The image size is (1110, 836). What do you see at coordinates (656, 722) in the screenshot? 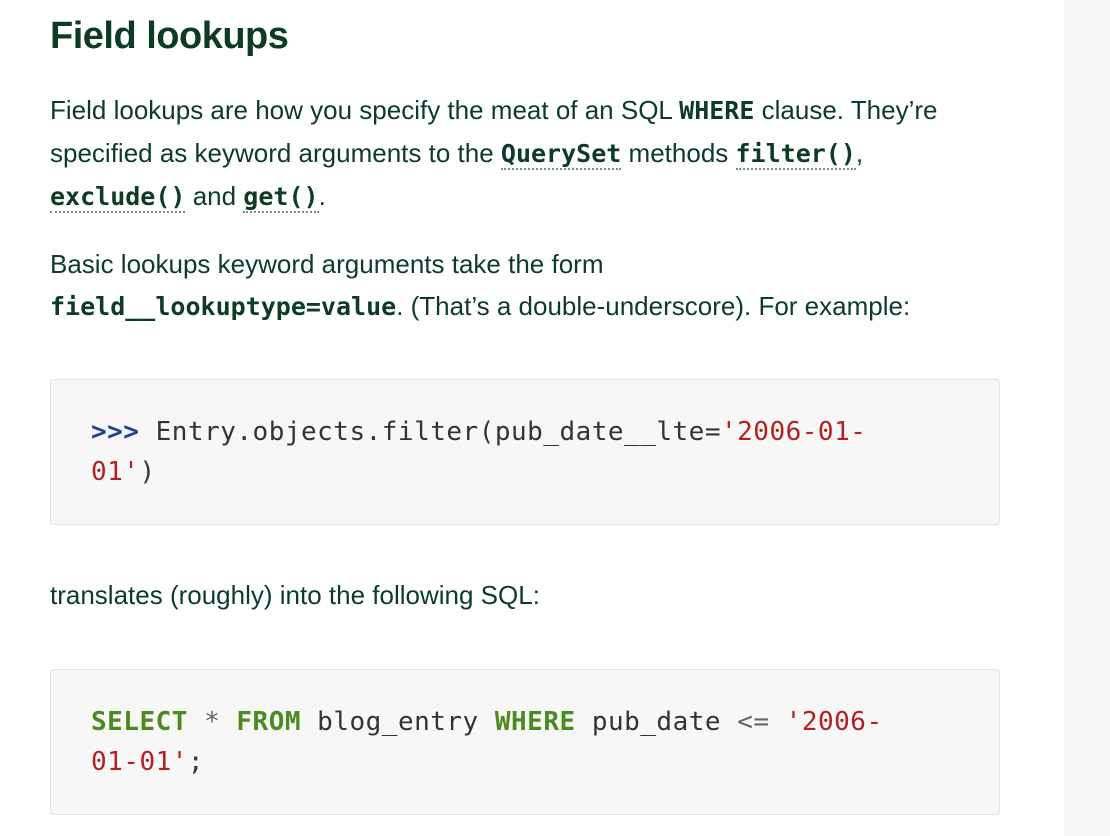
I see `sql-column: pub_date` at bounding box center [656, 722].